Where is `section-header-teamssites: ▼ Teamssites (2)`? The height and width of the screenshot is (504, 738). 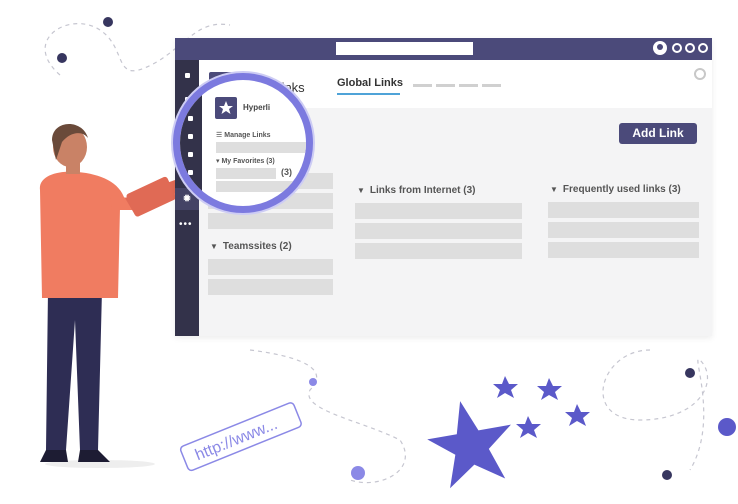 section-header-teamssites: ▼ Teamssites (2) is located at coordinates (251, 246).